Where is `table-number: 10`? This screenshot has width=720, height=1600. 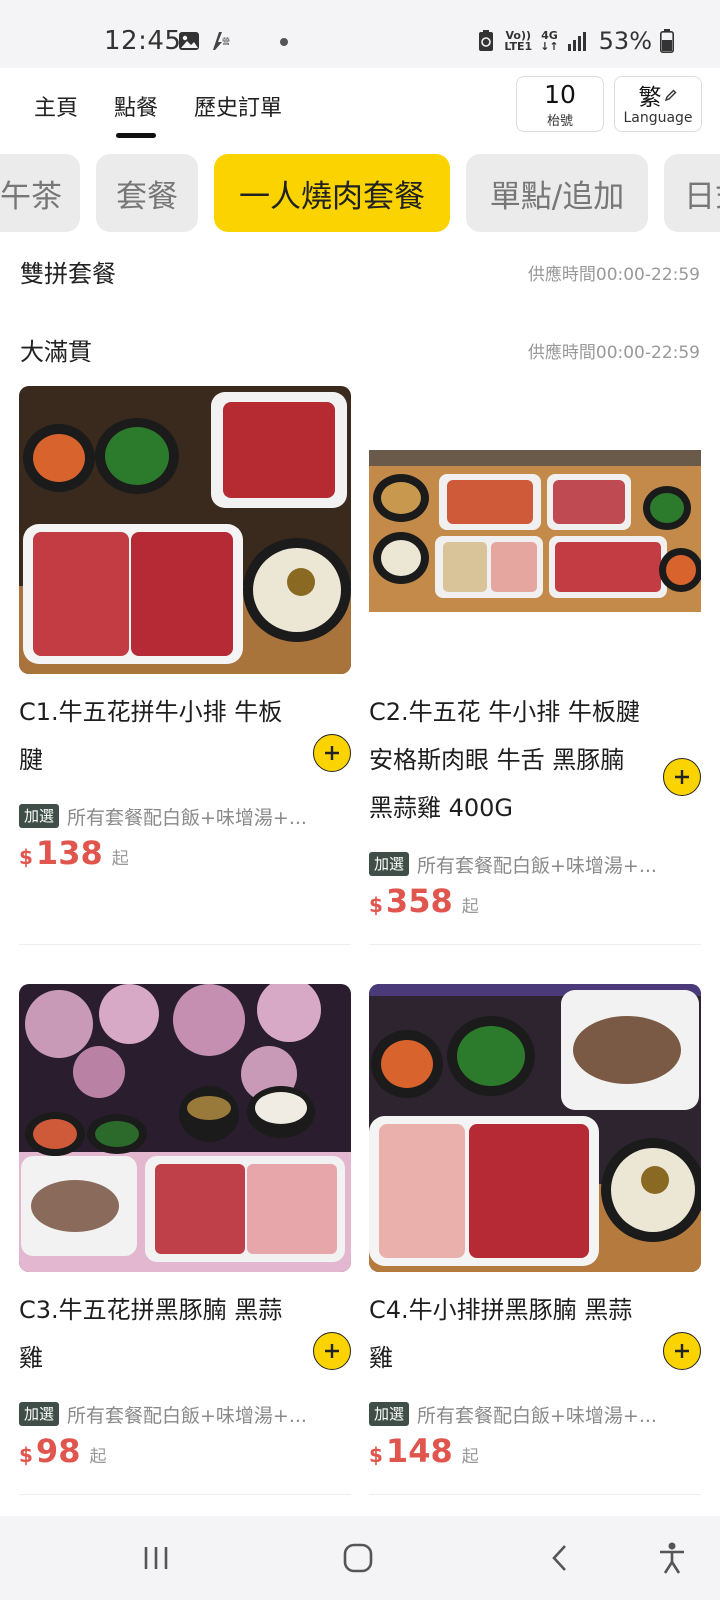
table-number: 10 is located at coordinates (560, 94).